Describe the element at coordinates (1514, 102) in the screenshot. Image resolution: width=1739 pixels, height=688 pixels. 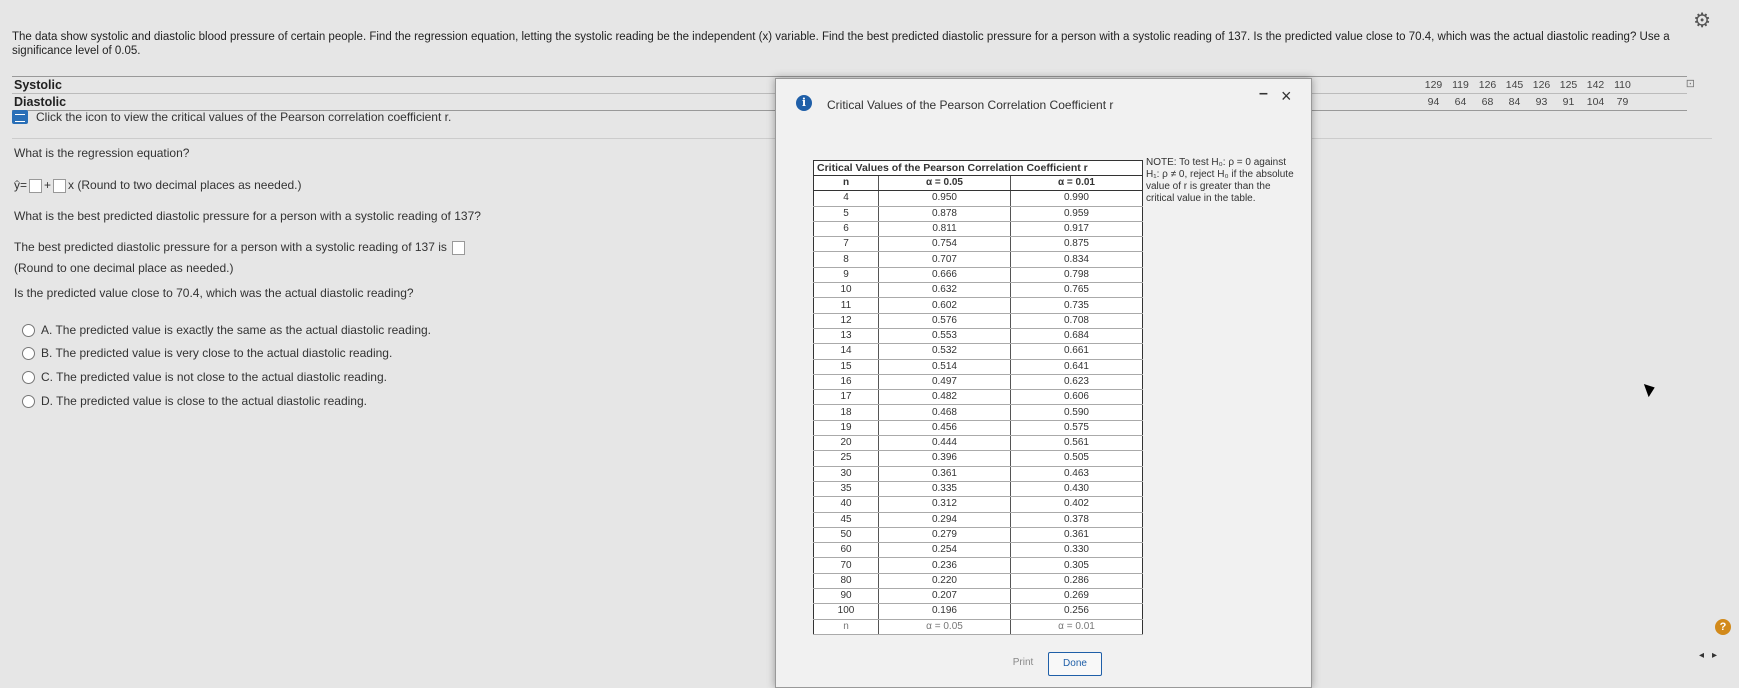
I see `diastolic-value: 84` at that location.